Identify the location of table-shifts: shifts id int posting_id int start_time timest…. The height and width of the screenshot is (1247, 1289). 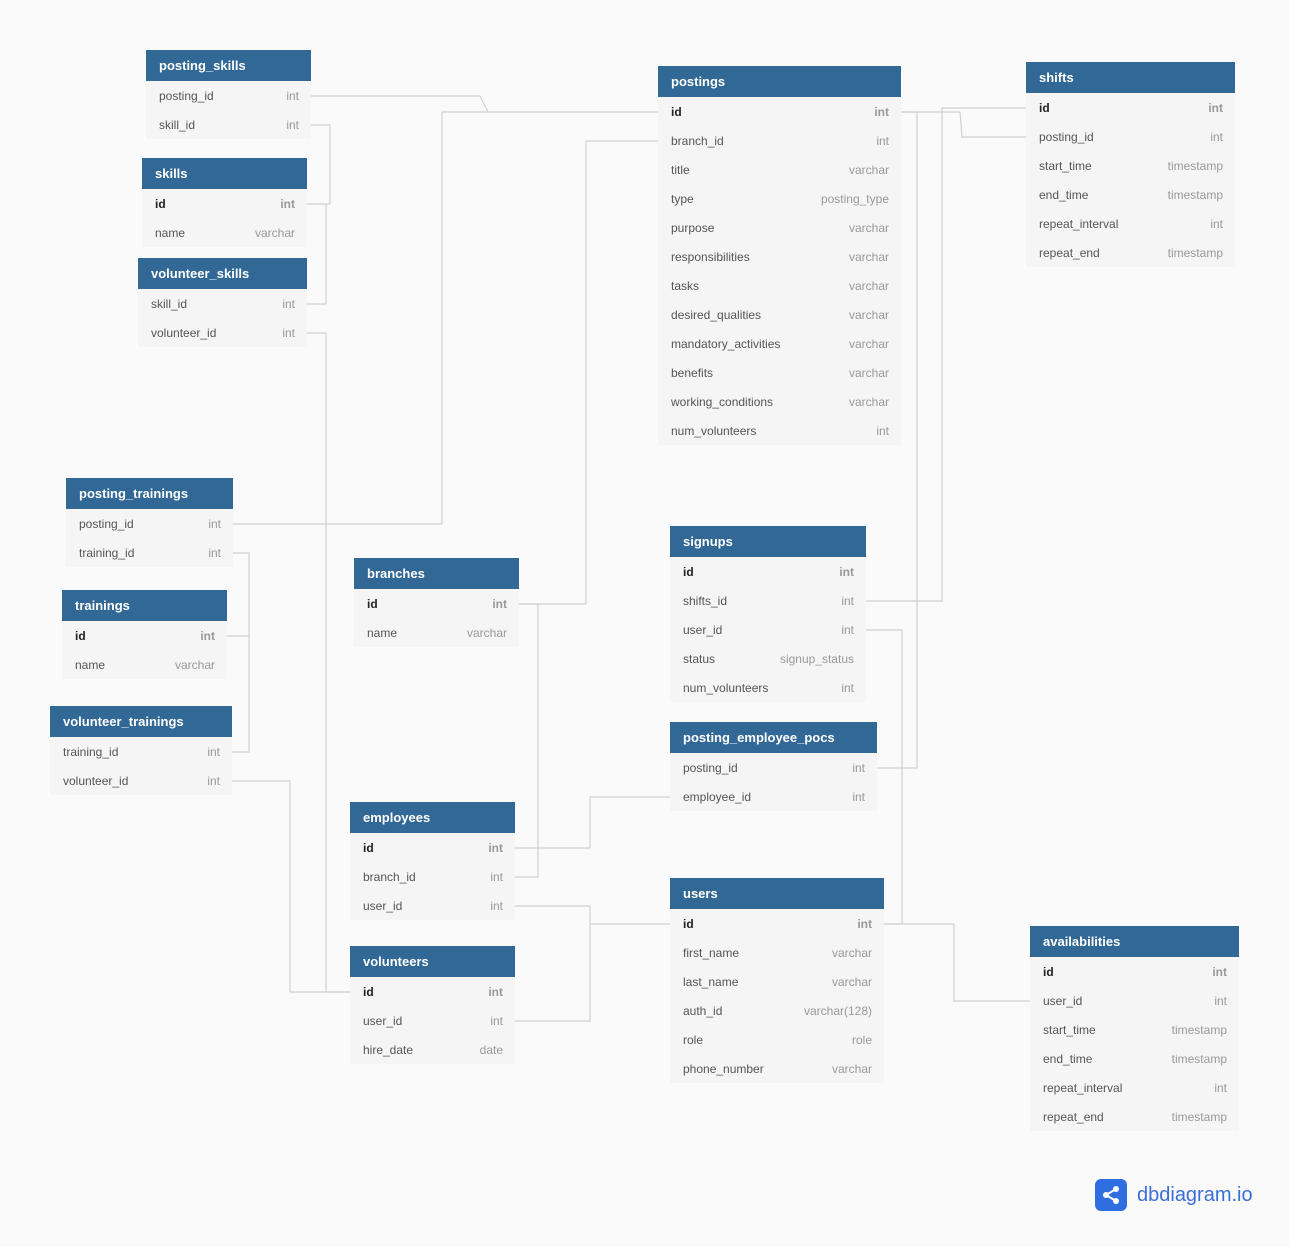
(1130, 164).